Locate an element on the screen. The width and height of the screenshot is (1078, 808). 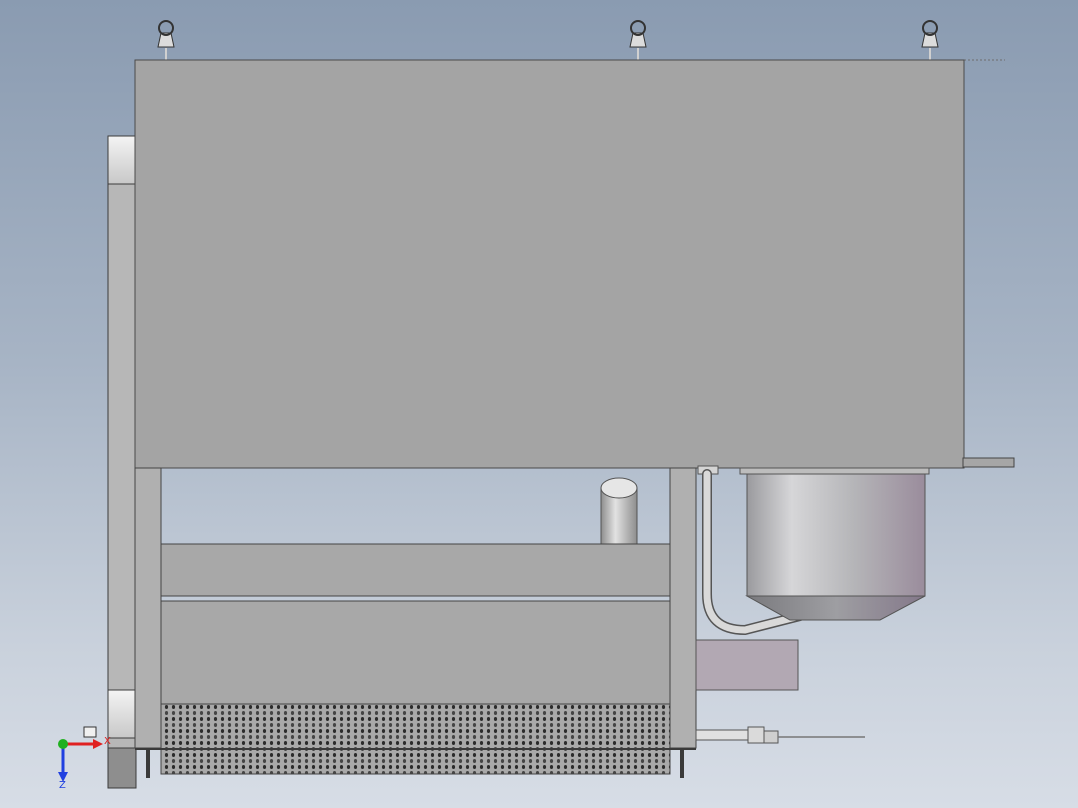
conveyor-lower-panel is located at coordinates (415, 652).